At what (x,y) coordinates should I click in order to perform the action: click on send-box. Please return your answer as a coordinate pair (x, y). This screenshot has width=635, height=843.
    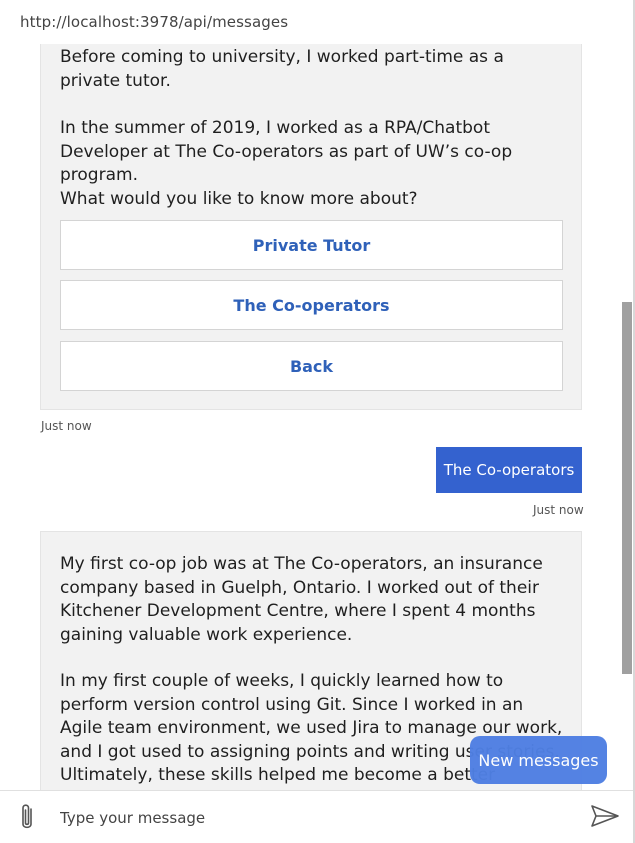
    Looking at the image, I should click on (316, 816).